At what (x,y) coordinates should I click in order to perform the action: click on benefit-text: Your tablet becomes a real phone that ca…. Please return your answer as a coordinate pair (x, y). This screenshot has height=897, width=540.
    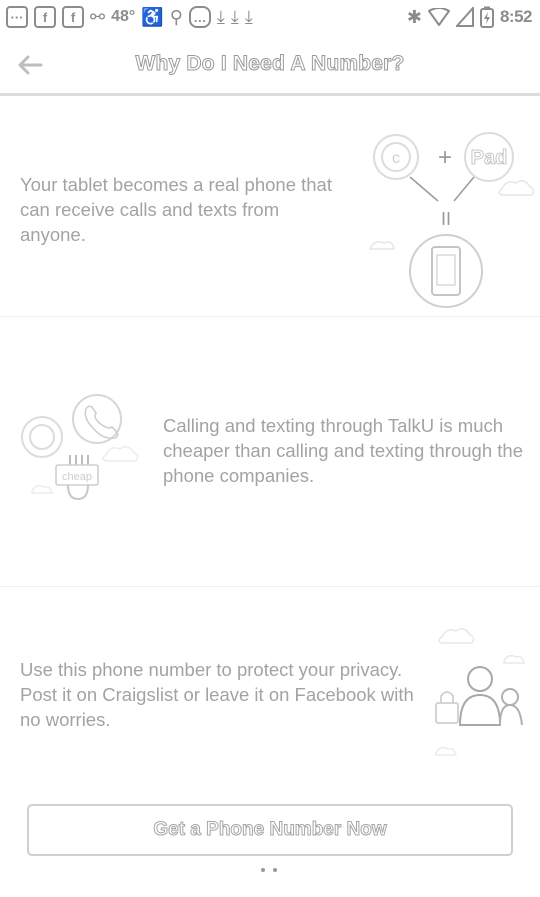
    Looking at the image, I should click on (176, 209).